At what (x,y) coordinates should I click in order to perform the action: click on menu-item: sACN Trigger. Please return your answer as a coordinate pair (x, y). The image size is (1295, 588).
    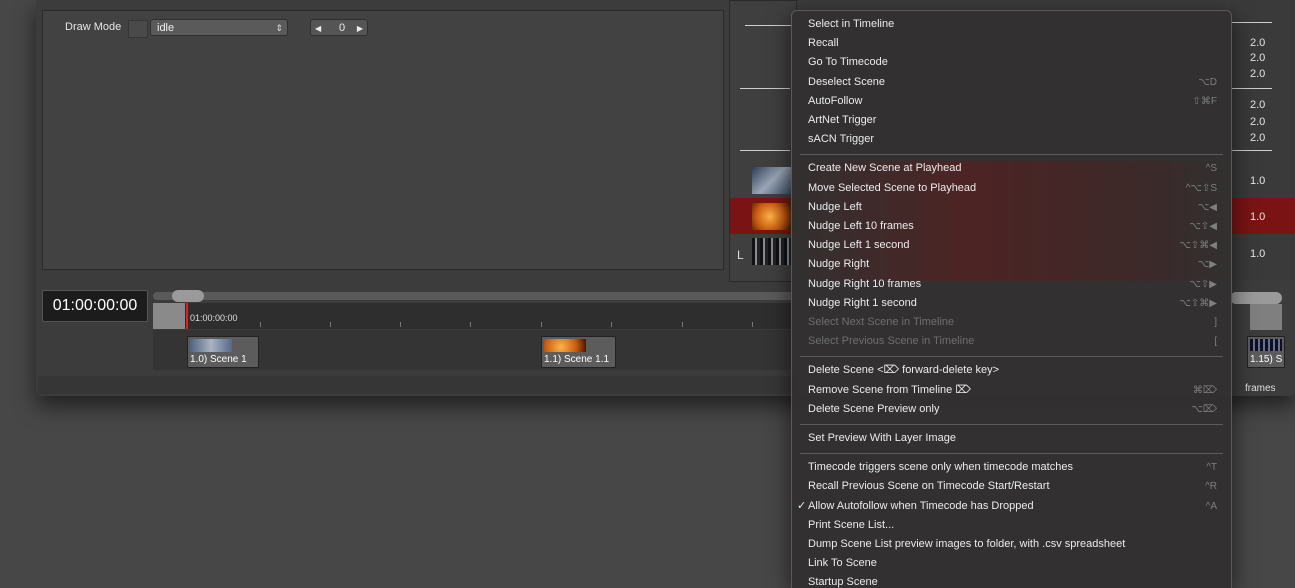
    Looking at the image, I should click on (1011, 139).